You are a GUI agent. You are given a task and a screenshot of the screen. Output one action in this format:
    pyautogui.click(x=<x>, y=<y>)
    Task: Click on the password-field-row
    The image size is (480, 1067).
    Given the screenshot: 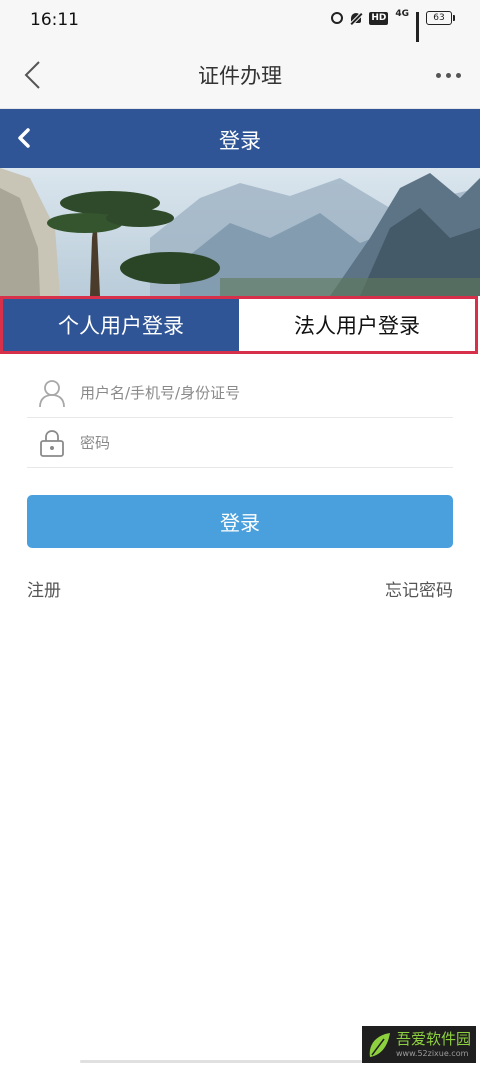 What is the action you would take?
    pyautogui.click(x=240, y=443)
    